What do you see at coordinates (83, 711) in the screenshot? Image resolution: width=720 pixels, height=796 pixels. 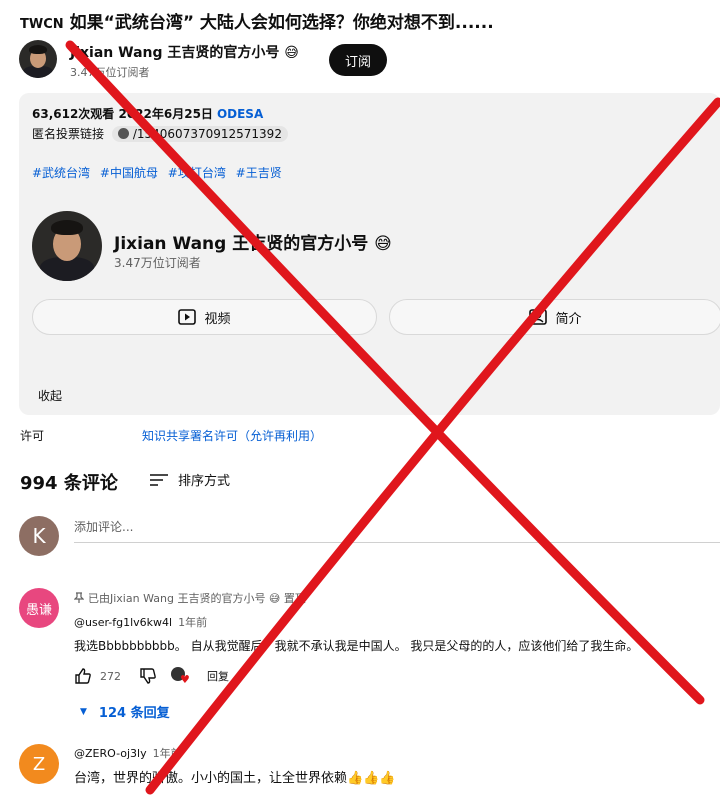 I see `chevron-down-icon: ▼` at bounding box center [83, 711].